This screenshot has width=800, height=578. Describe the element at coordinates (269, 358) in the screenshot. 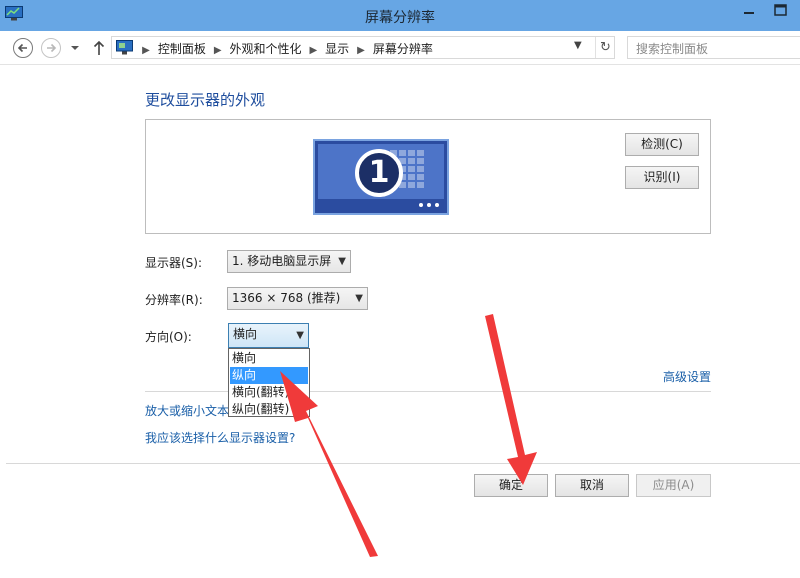

I see `orientation-option-landscape: 横向` at that location.